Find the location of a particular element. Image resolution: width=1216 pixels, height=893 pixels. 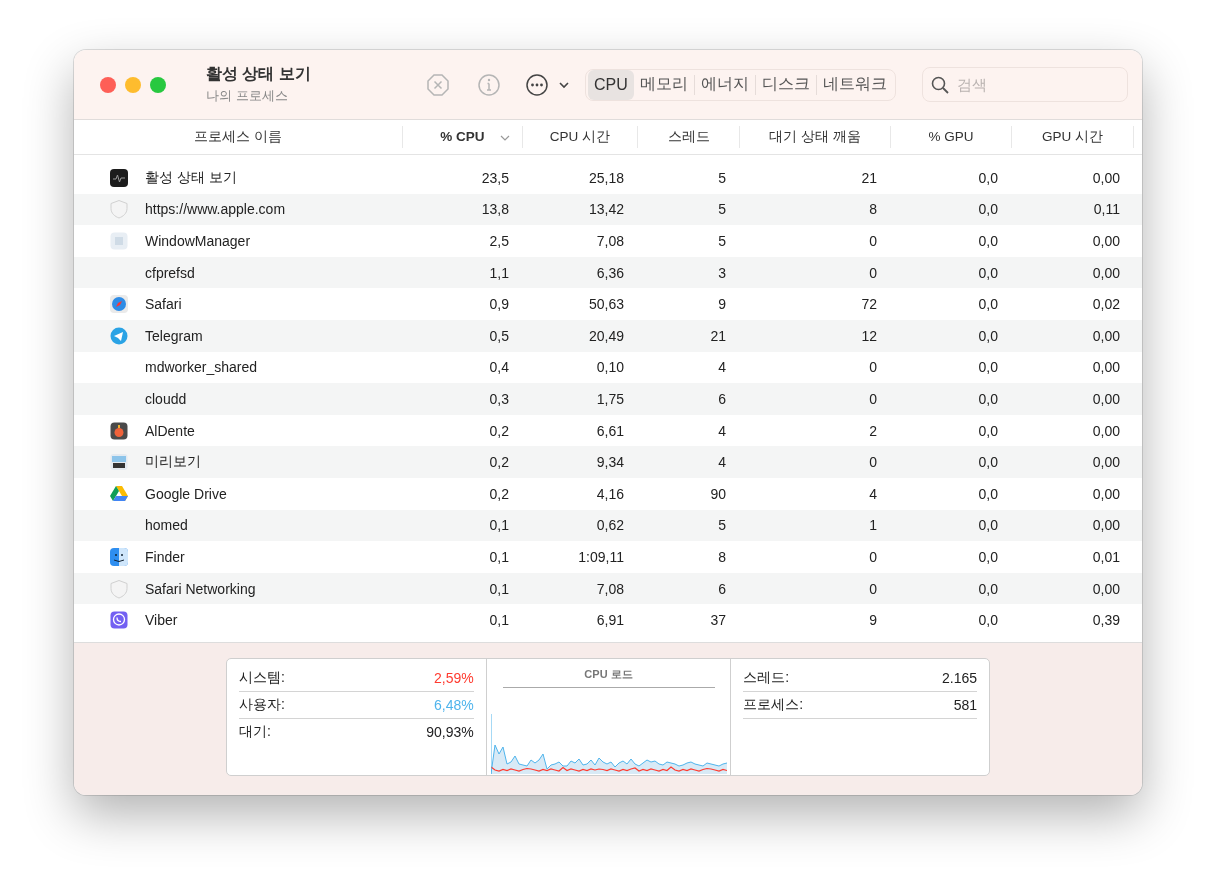

stop-icon is located at coordinates (438, 84).